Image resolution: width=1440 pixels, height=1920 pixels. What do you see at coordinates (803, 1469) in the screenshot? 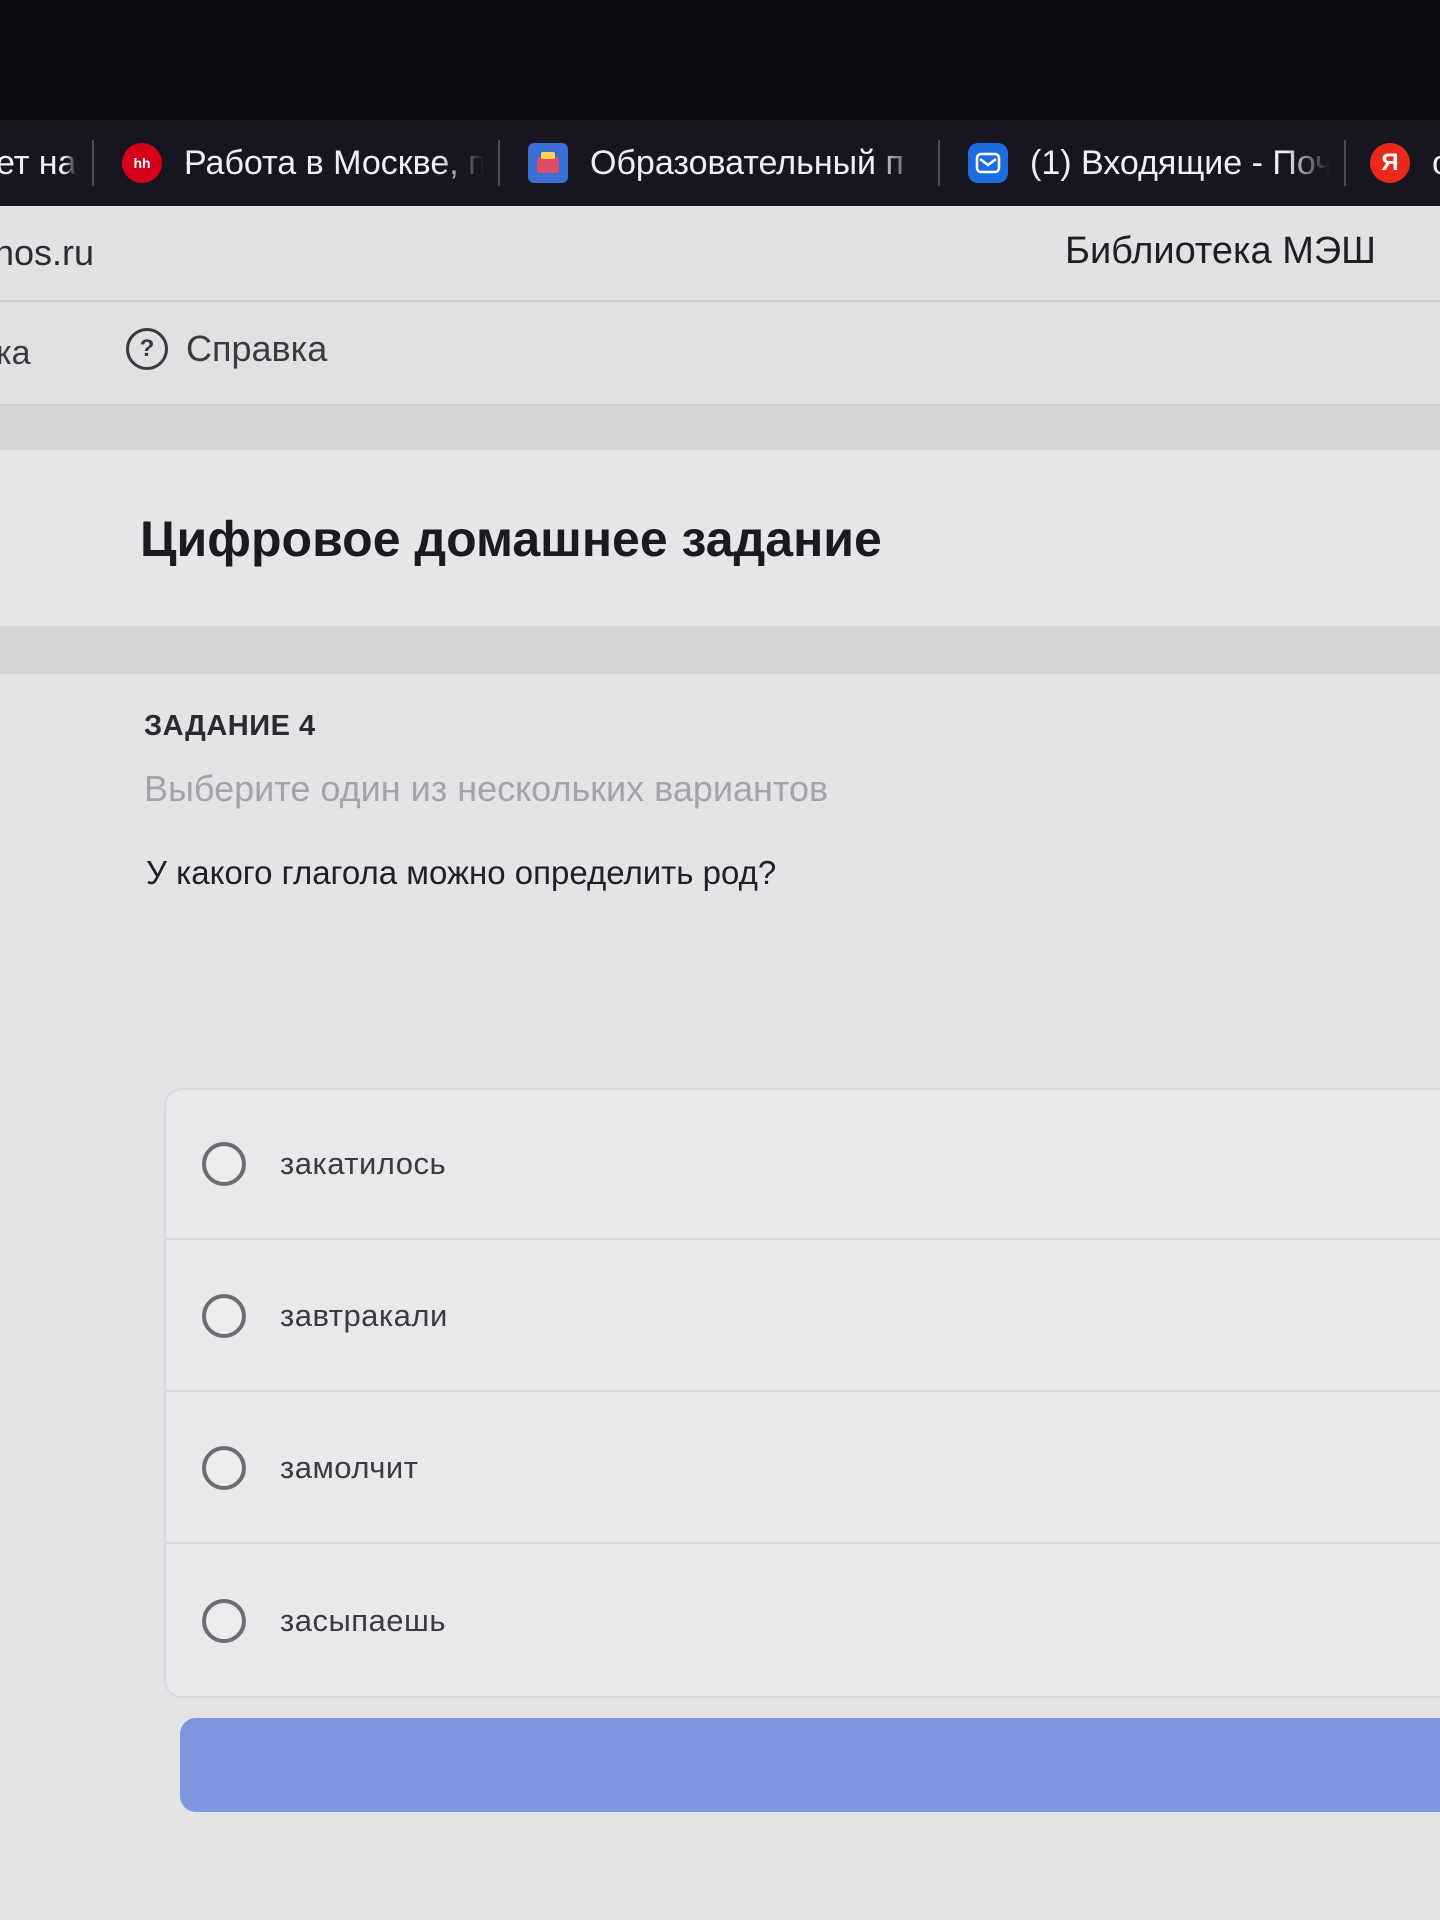
I see `answer-option: замолчит` at bounding box center [803, 1469].